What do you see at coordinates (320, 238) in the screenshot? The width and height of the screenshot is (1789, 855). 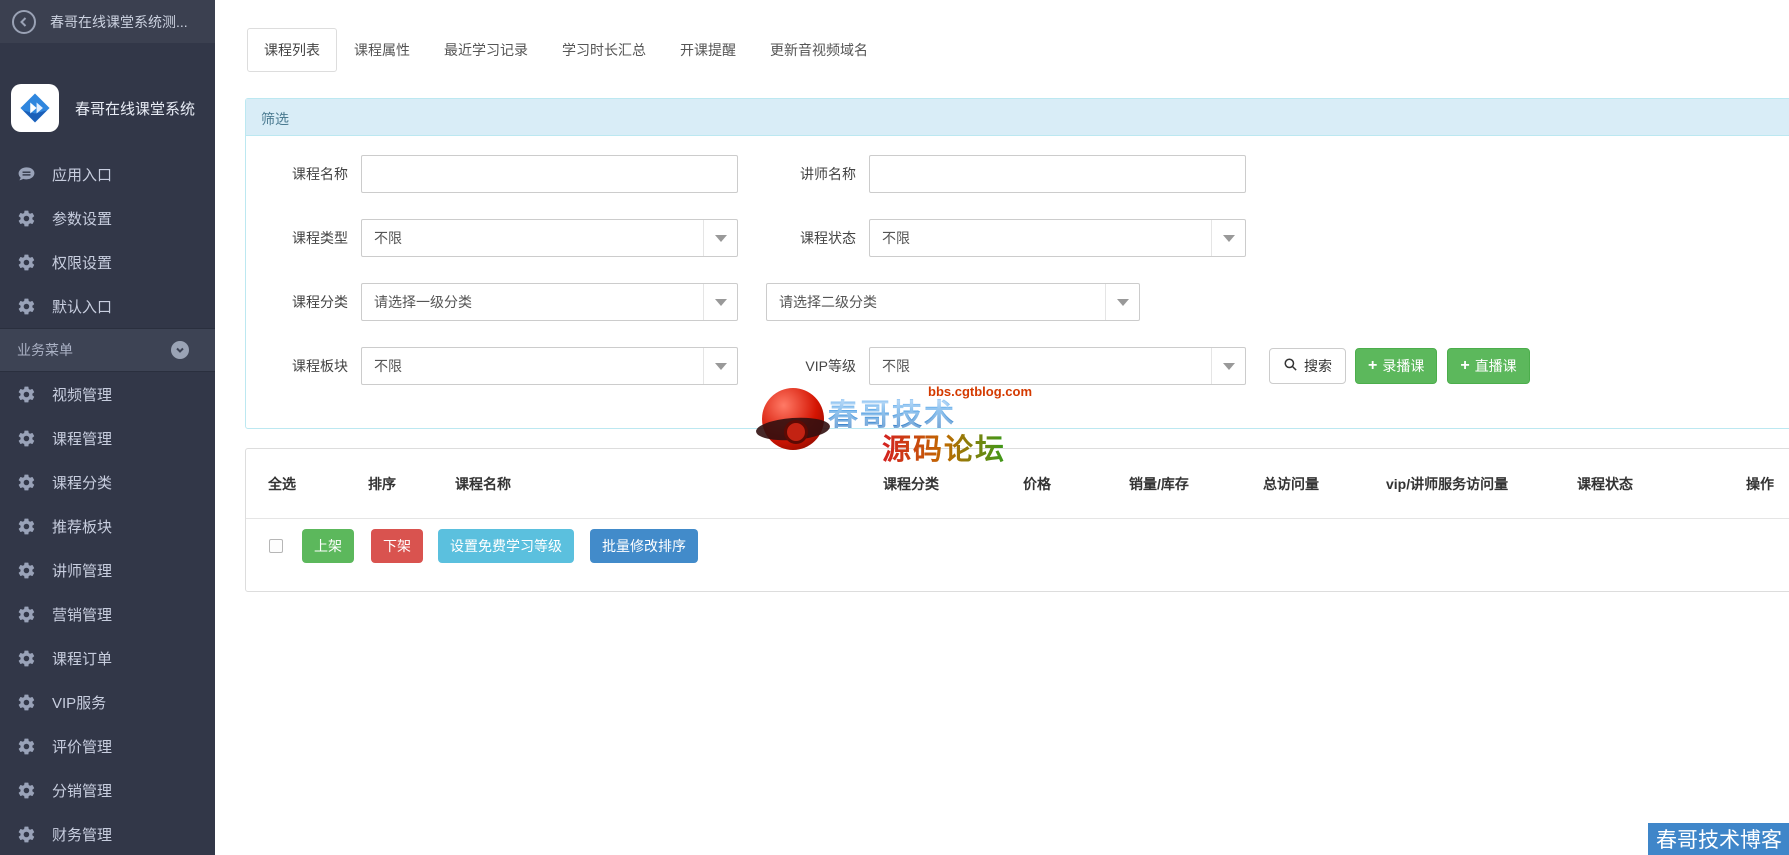 I see `course-type-label: 课程类型` at bounding box center [320, 238].